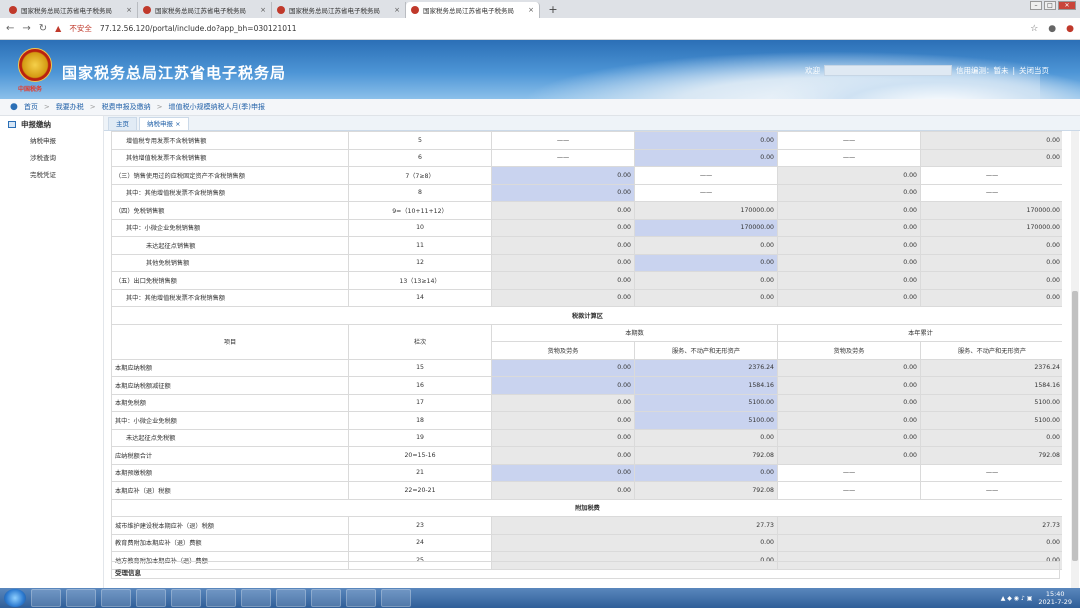  Describe the element at coordinates (221, 598) in the screenshot. I see `network-icon` at that location.